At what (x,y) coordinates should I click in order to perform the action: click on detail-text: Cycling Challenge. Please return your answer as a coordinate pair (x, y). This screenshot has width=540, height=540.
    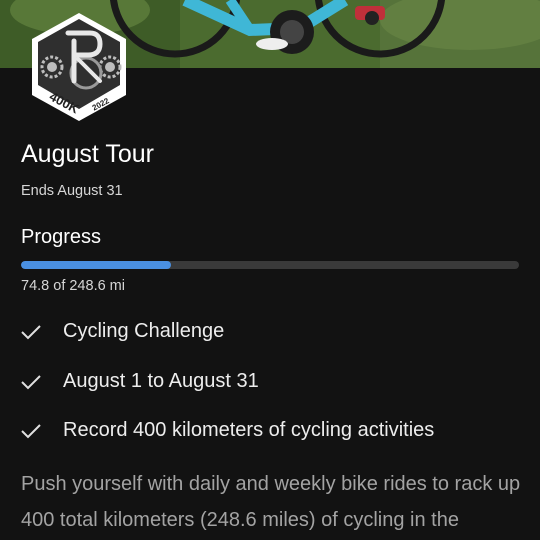
    Looking at the image, I should click on (144, 331).